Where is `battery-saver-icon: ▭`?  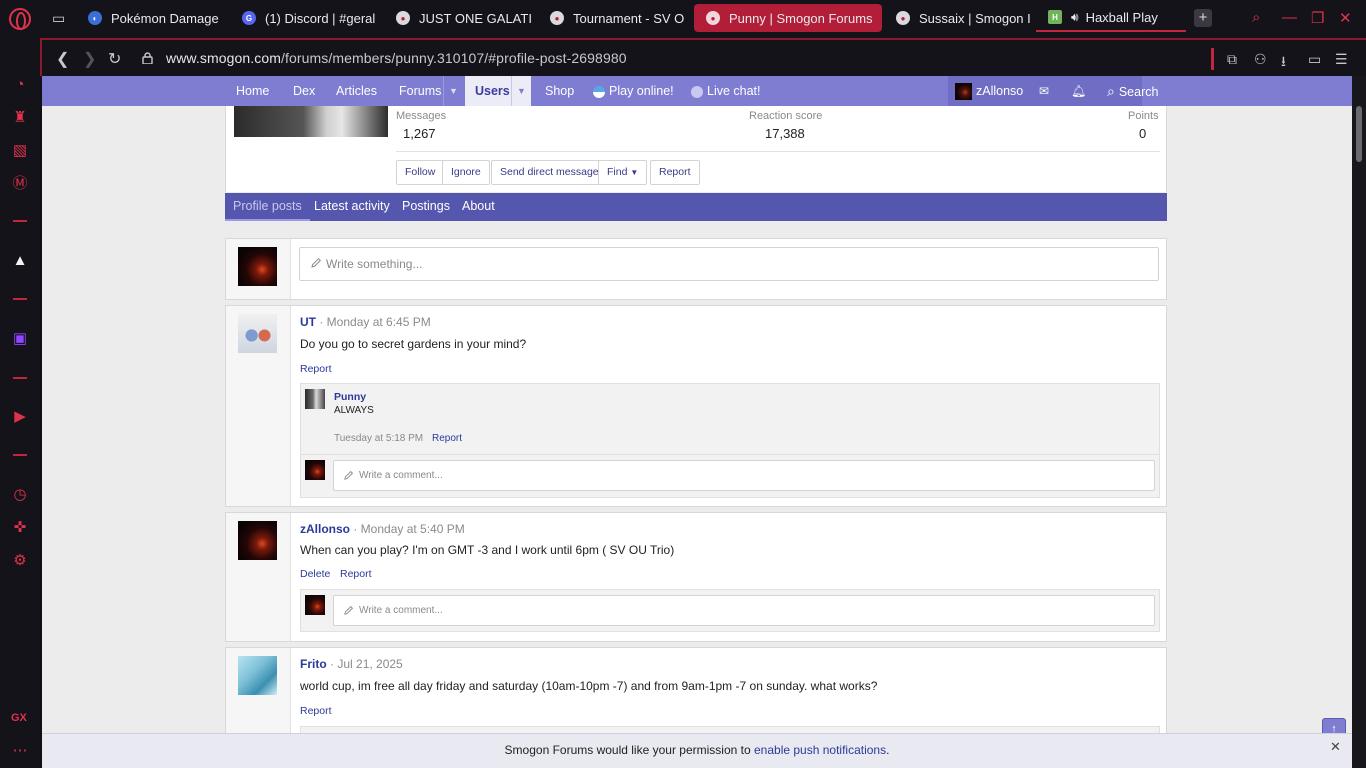 battery-saver-icon: ▭ is located at coordinates (1314, 59).